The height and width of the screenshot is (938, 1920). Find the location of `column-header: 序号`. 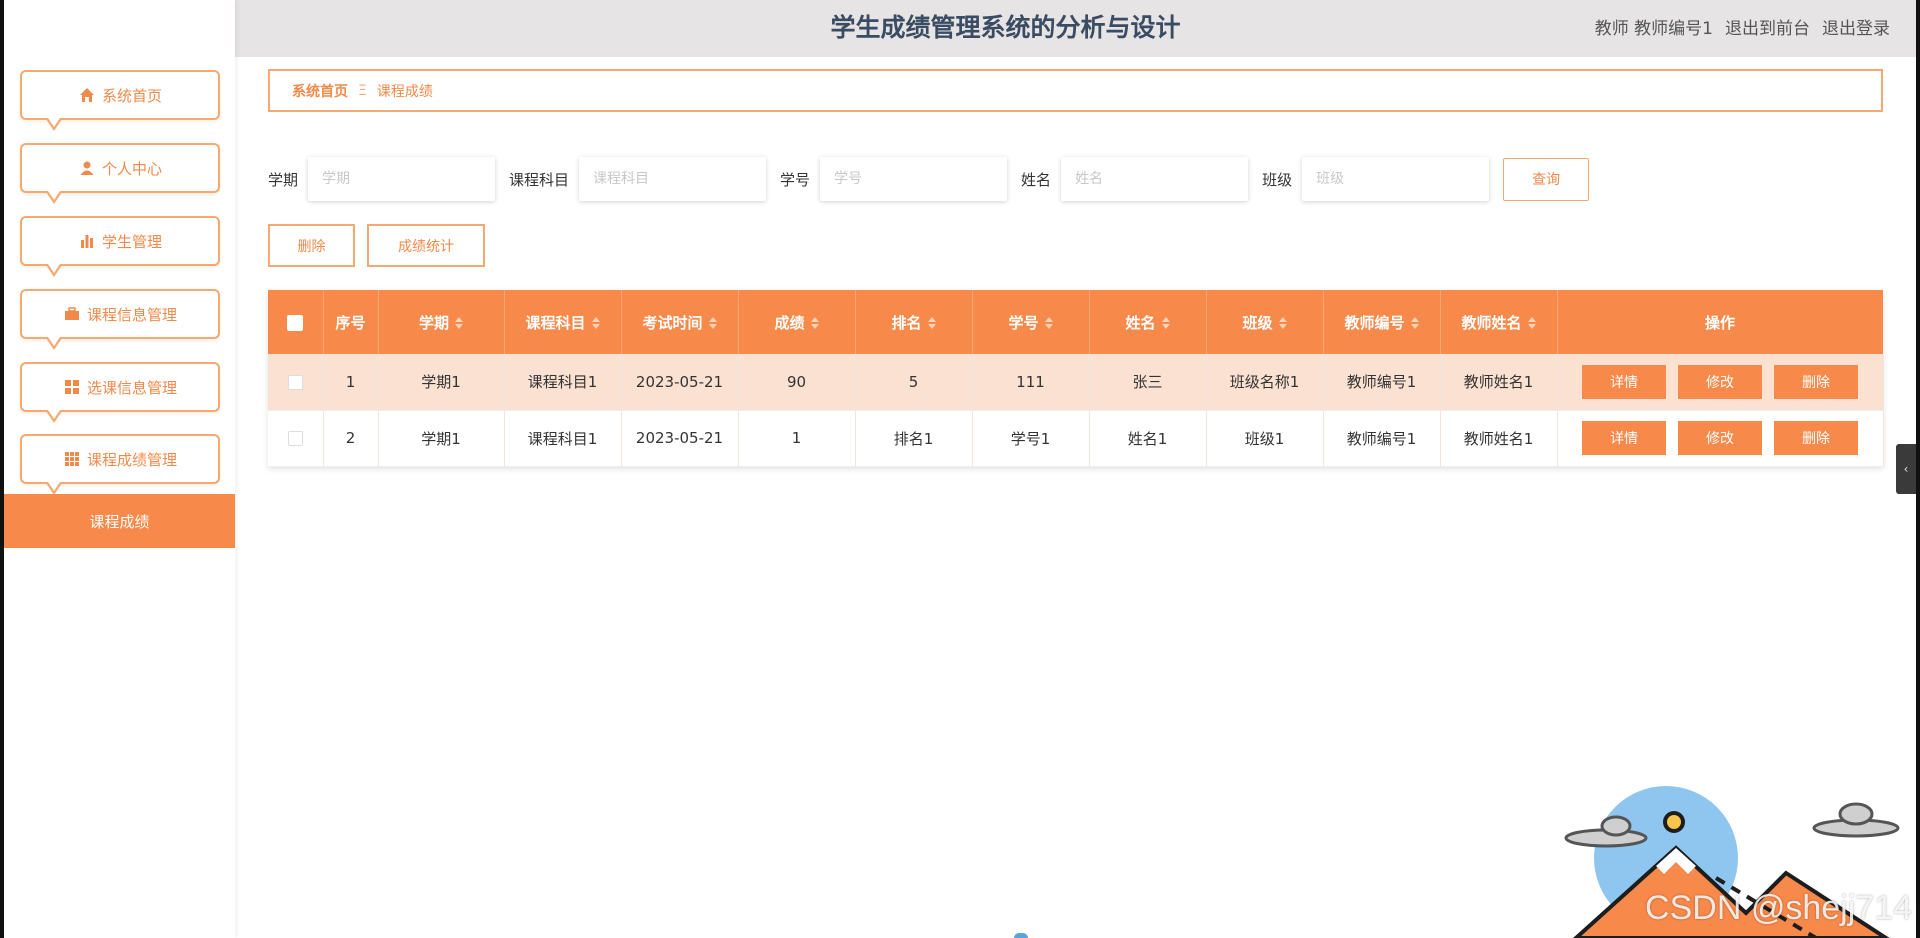

column-header: 序号 is located at coordinates (351, 322).